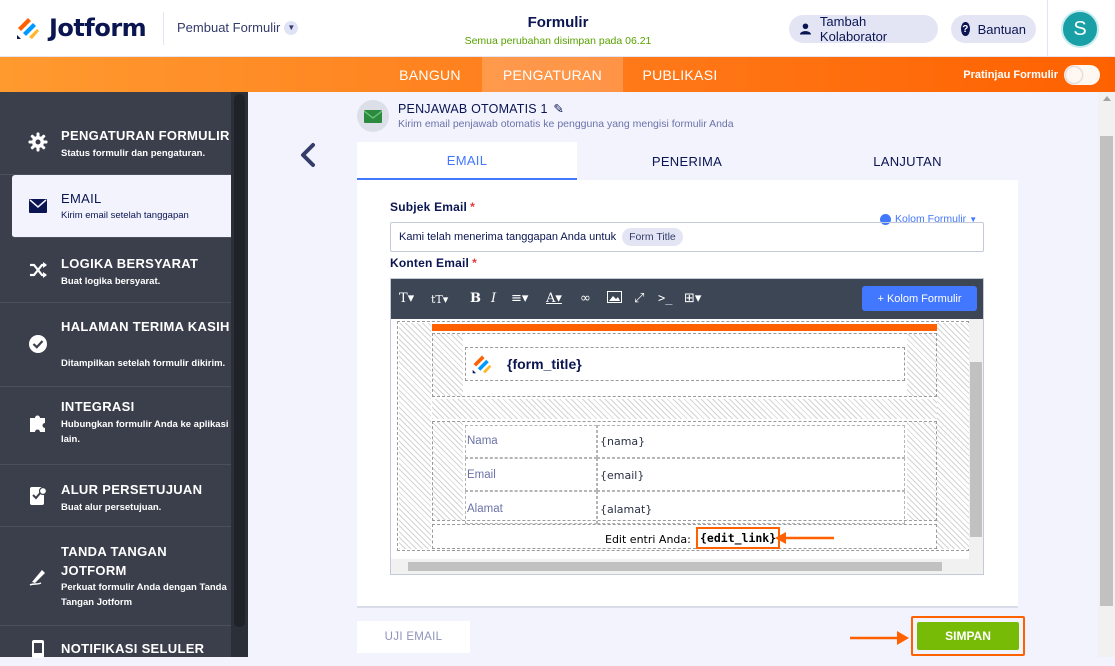  I want to click on add-collaborator-button: Tambah Kolaborator, so click(863, 29).